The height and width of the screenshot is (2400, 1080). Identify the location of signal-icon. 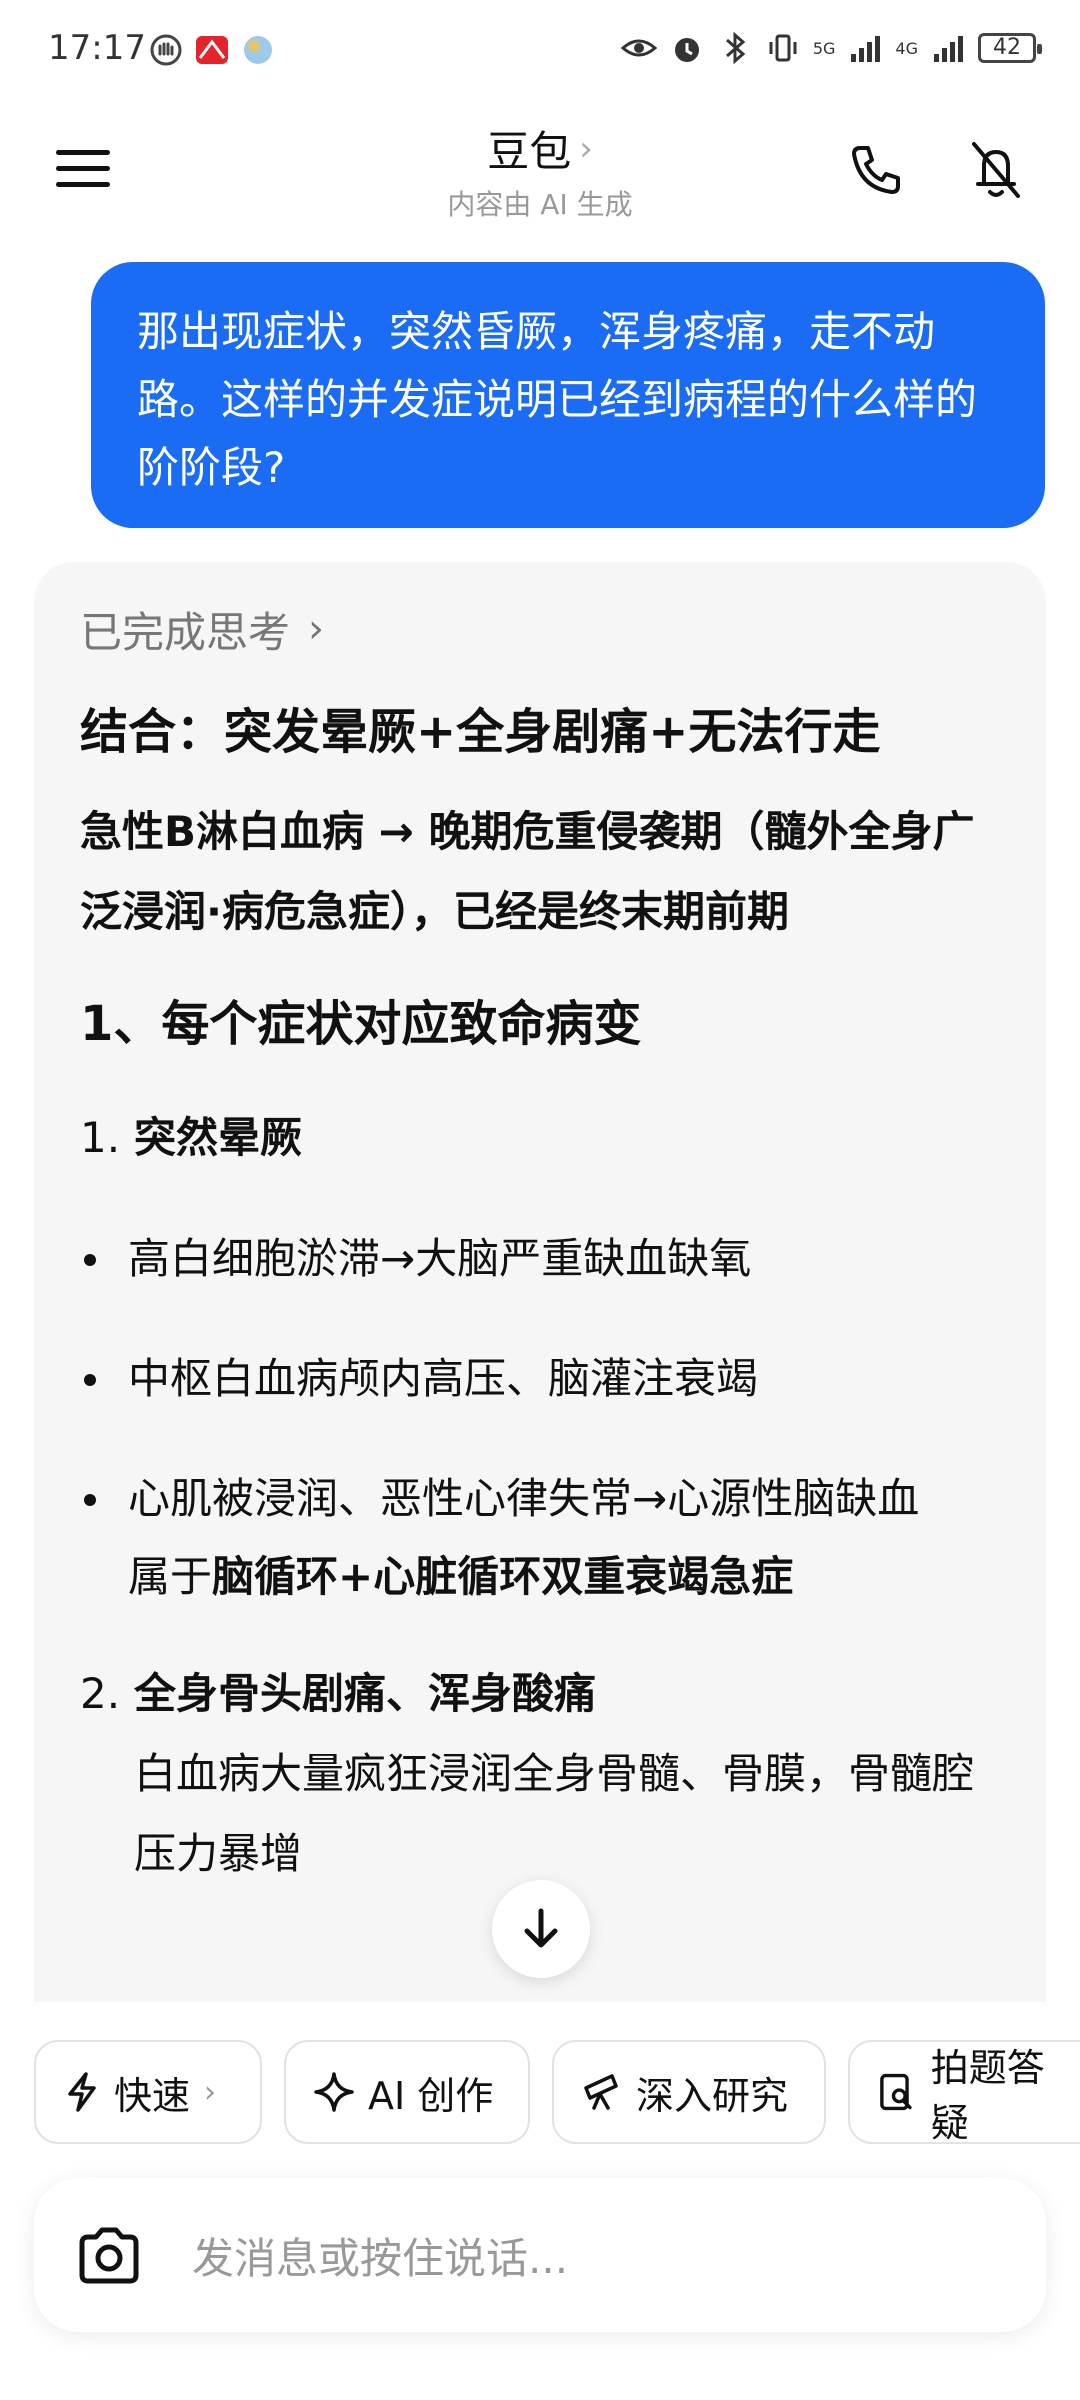
(866, 49).